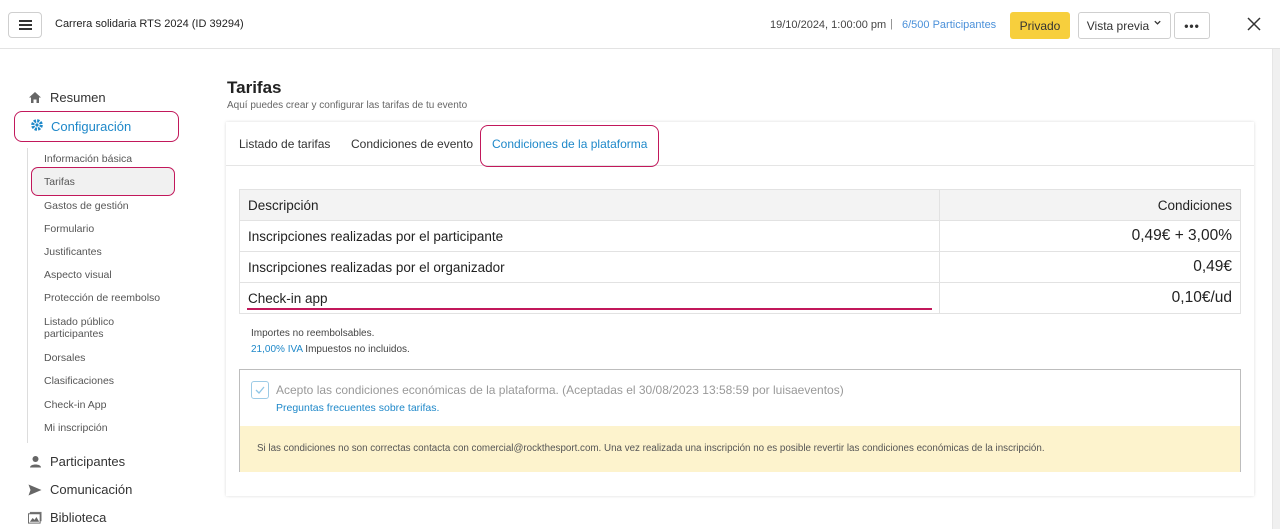 This screenshot has width=1280, height=529. Describe the element at coordinates (1090, 267) in the screenshot. I see `row-condition: 0,49€` at that location.